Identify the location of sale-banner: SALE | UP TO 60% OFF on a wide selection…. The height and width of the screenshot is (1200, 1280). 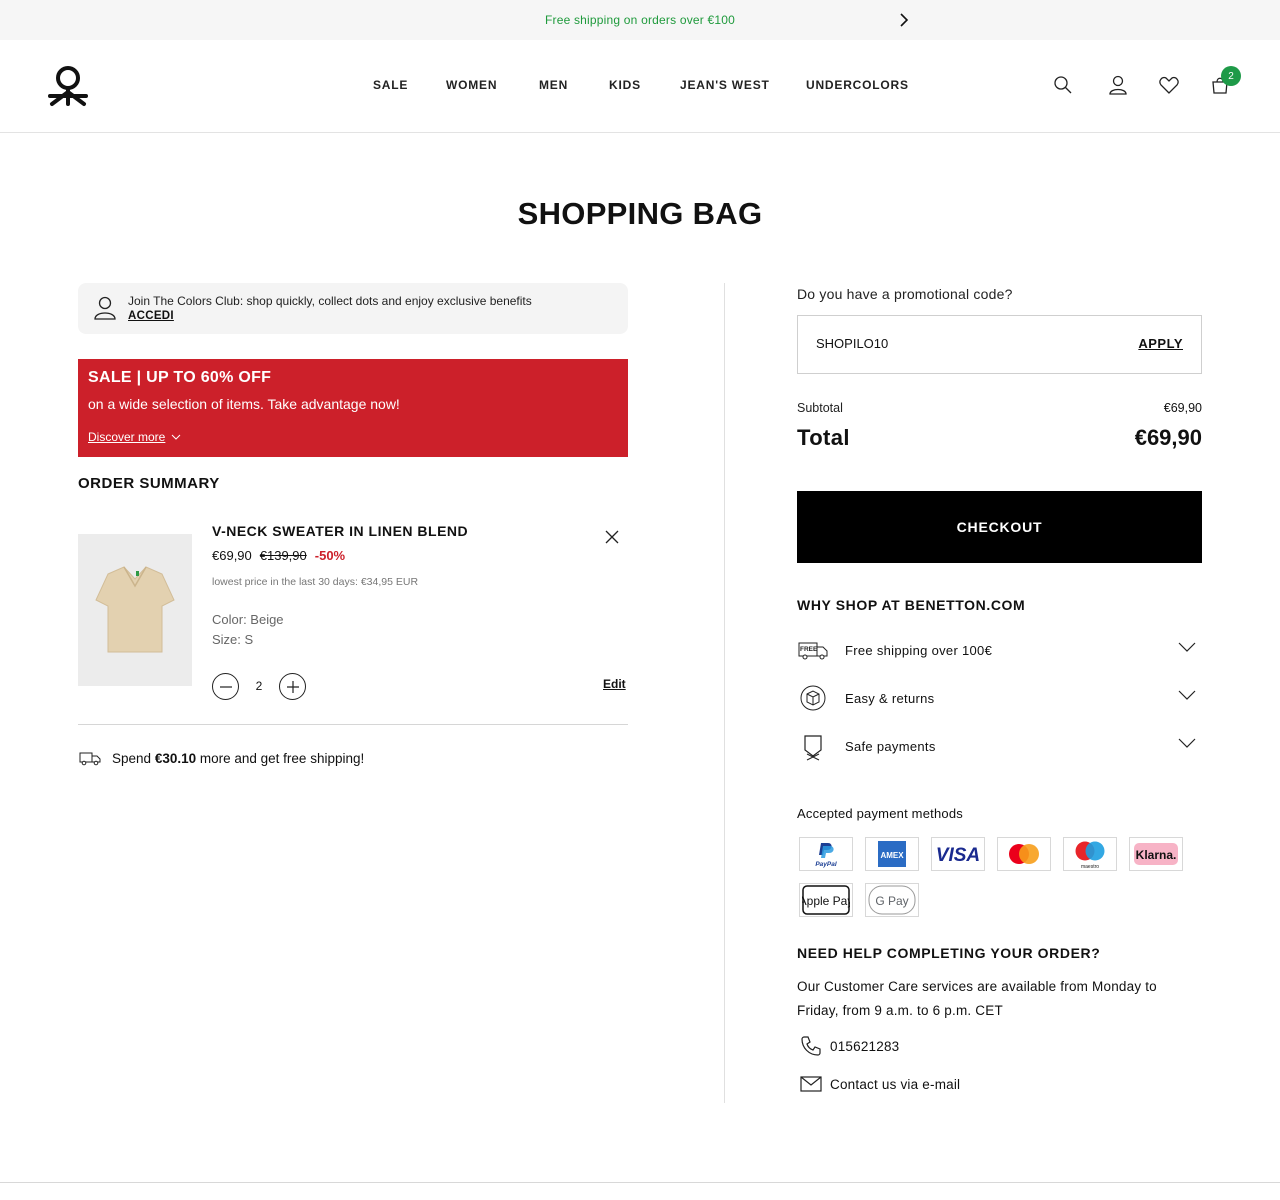
(353, 408).